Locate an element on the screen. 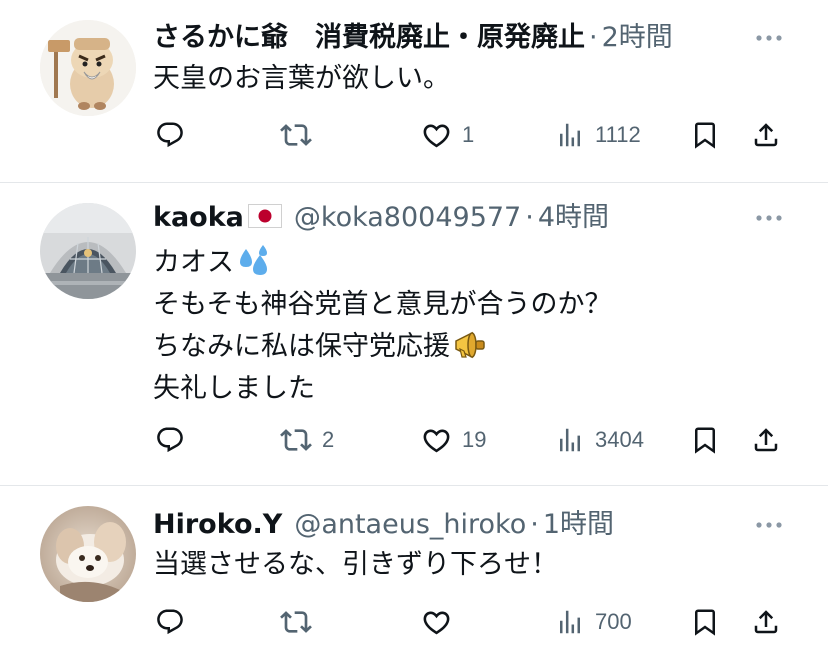 This screenshot has width=828, height=662. retweet-button: 2 is located at coordinates (307, 440).